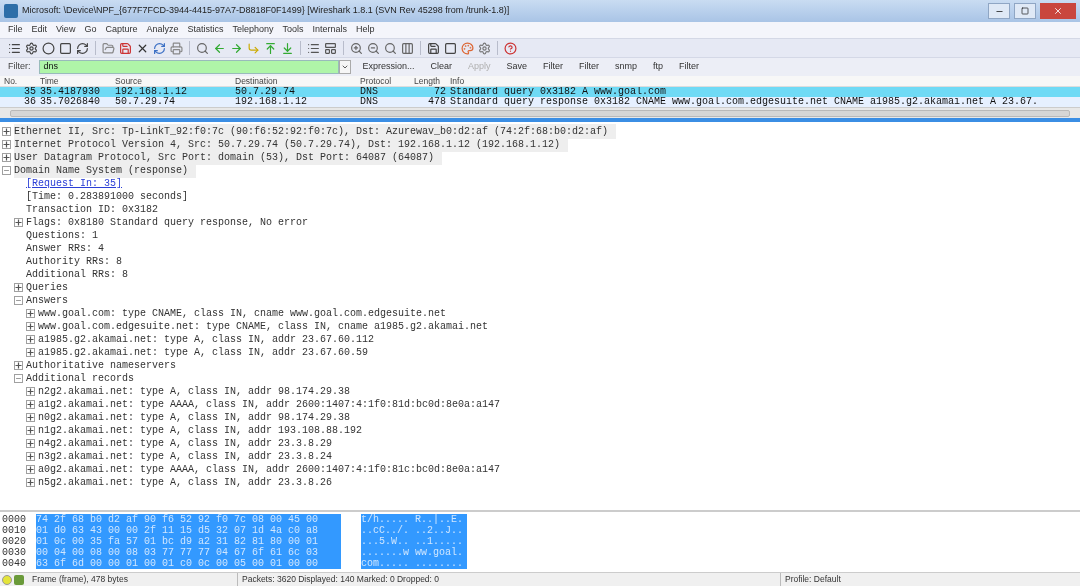 This screenshot has height=586, width=1080. I want to click on menu-item: Internals, so click(330, 30).